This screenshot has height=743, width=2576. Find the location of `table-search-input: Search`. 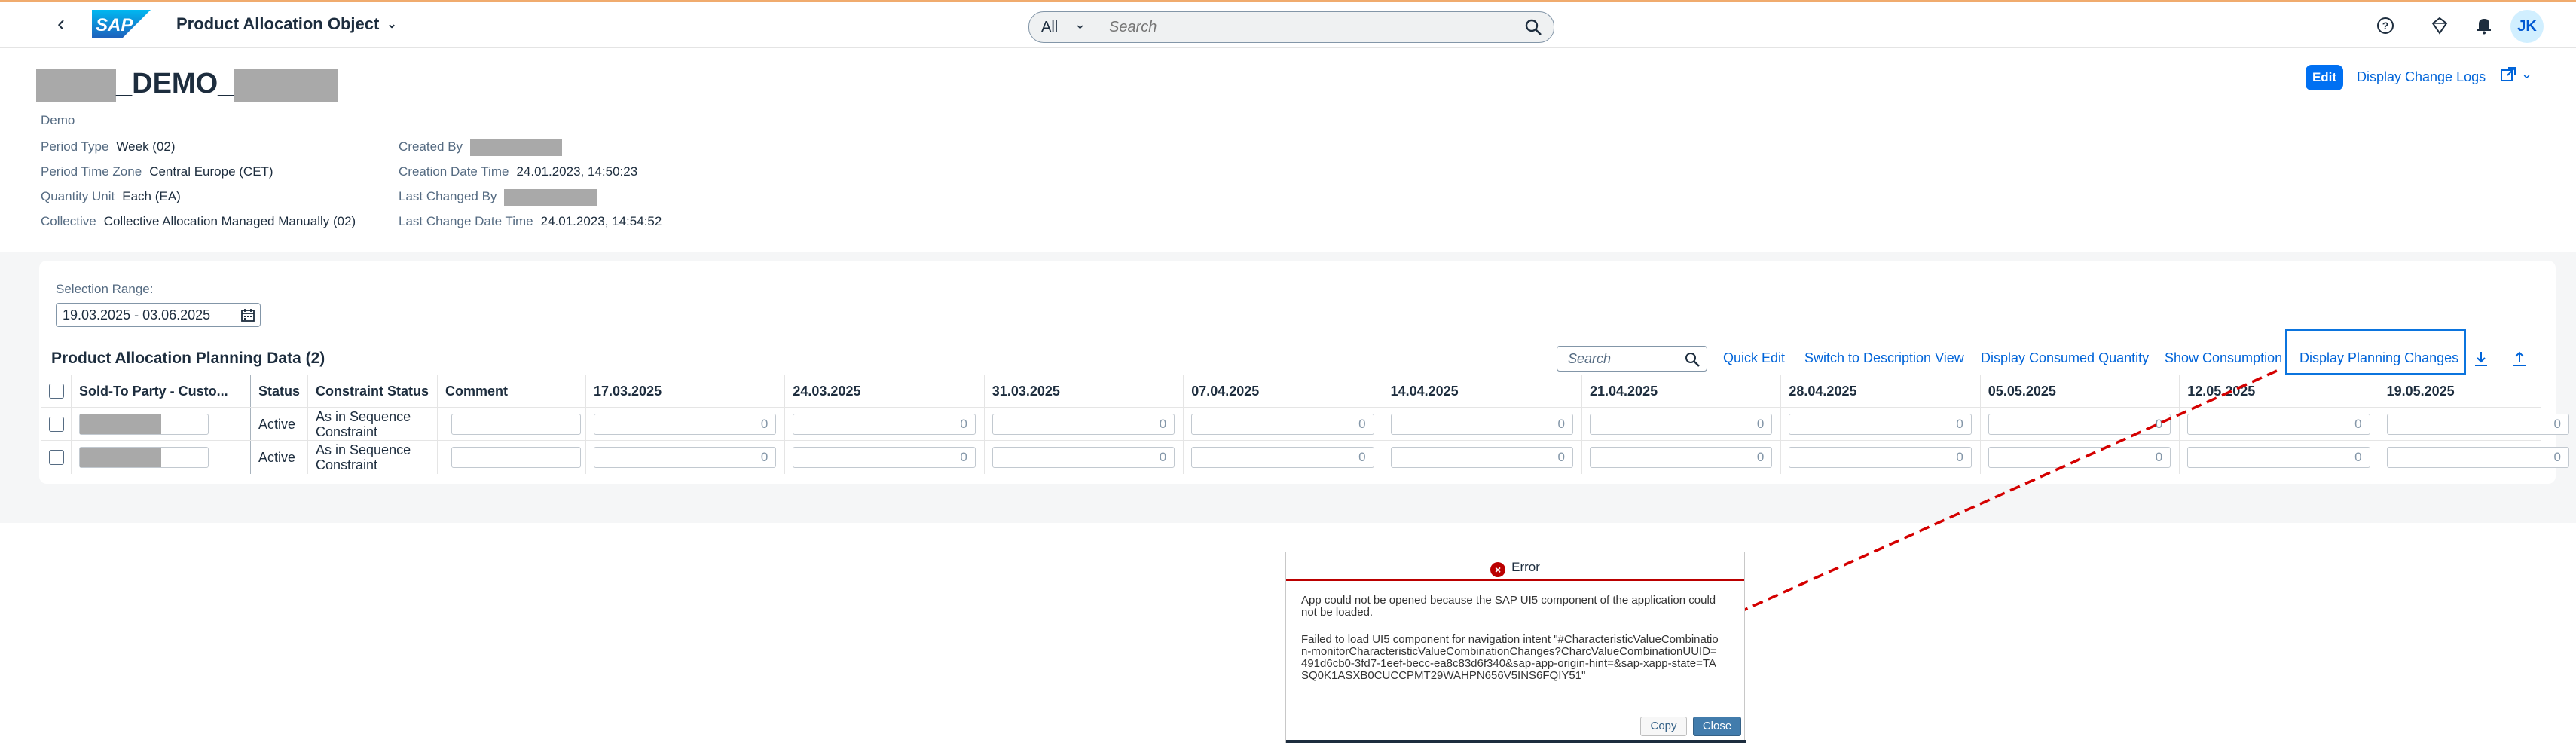

table-search-input: Search is located at coordinates (1632, 359).